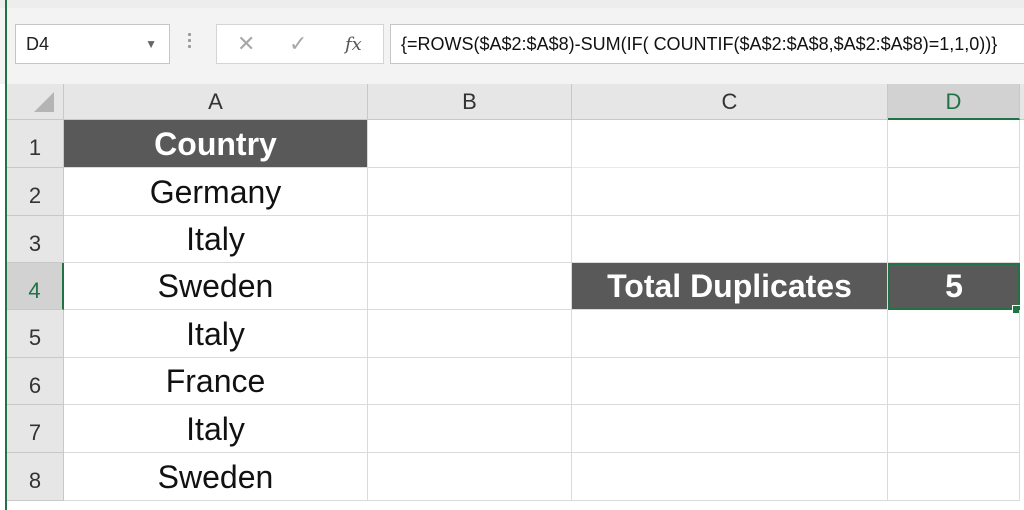 This screenshot has height=510, width=1024. I want to click on cell-a2: Germany, so click(216, 192).